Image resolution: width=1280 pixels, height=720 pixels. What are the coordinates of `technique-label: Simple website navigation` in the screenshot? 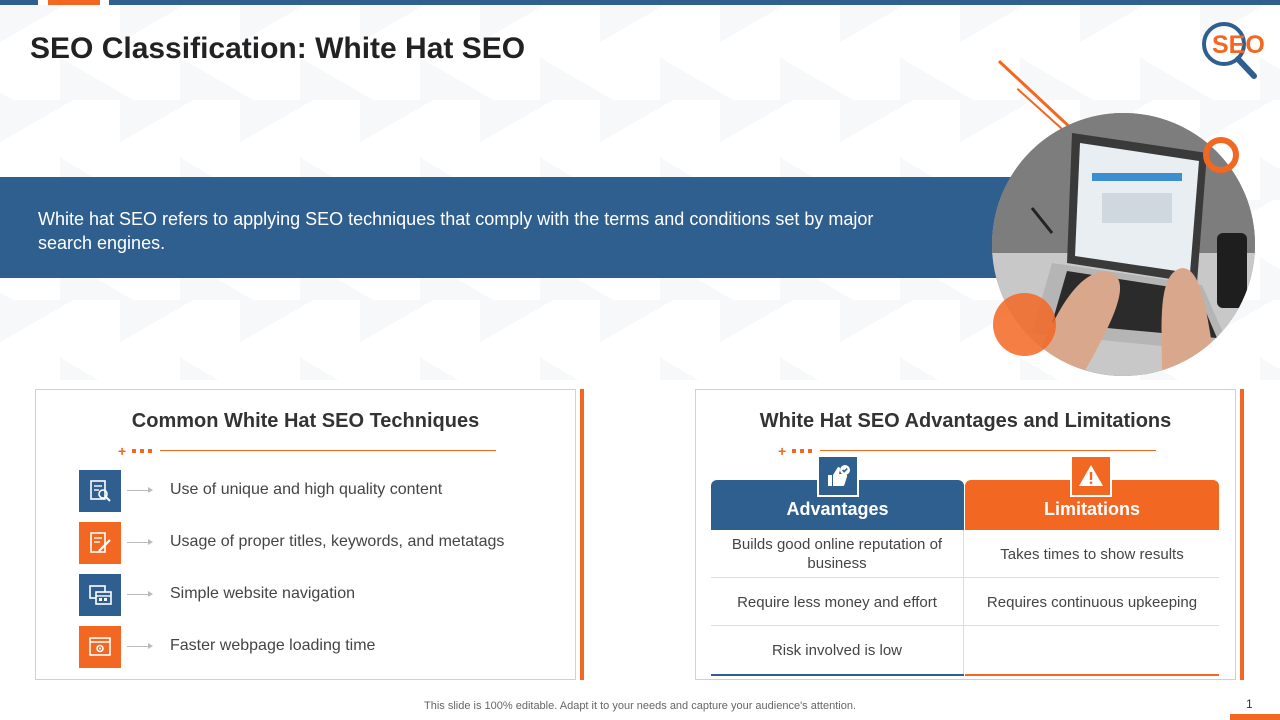 It's located at (262, 593).